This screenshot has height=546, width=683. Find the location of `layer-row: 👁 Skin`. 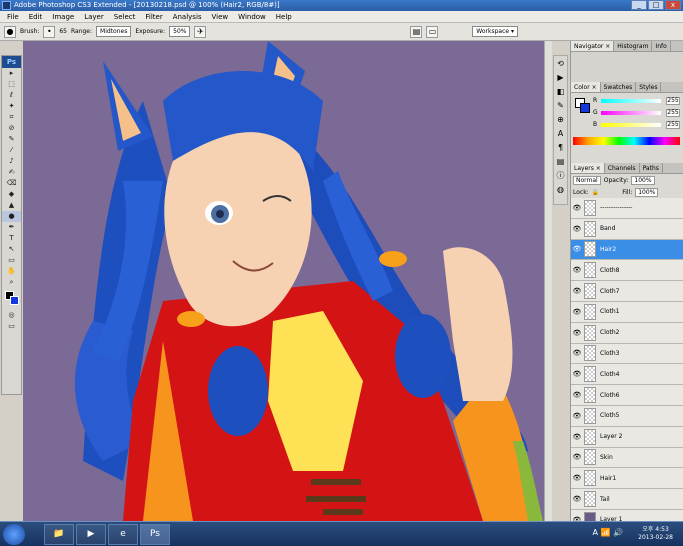

layer-row: 👁 Skin is located at coordinates (627, 458).